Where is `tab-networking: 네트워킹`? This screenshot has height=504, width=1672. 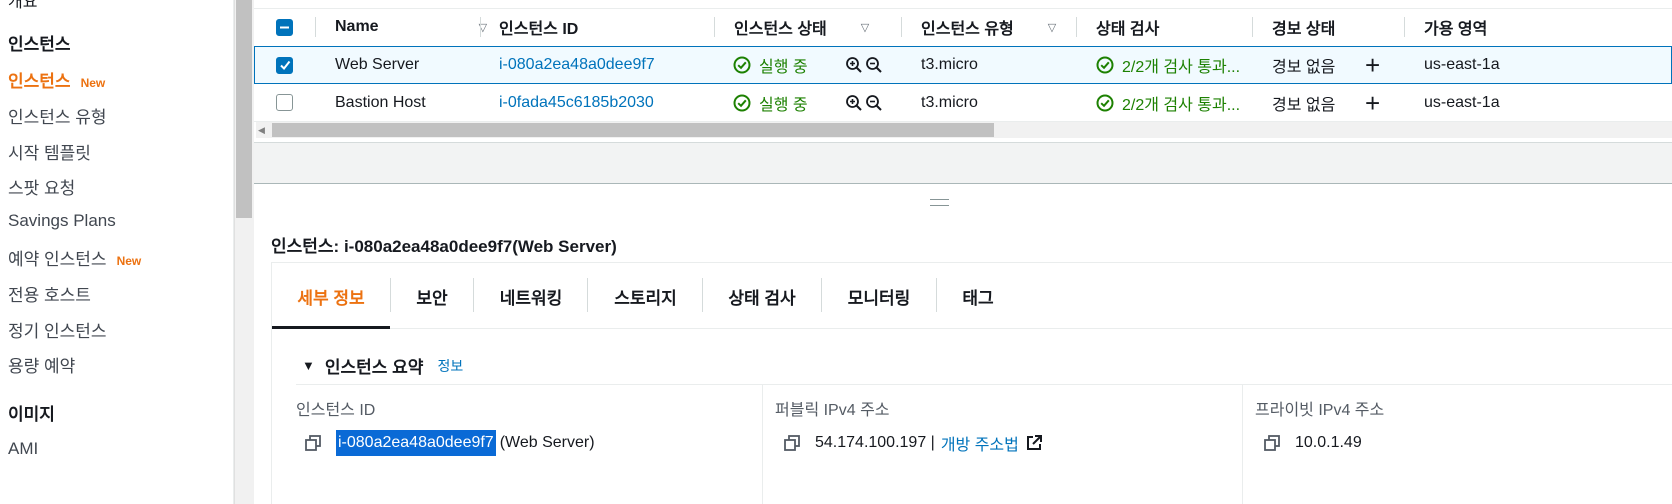 tab-networking: 네트워킹 is located at coordinates (531, 296).